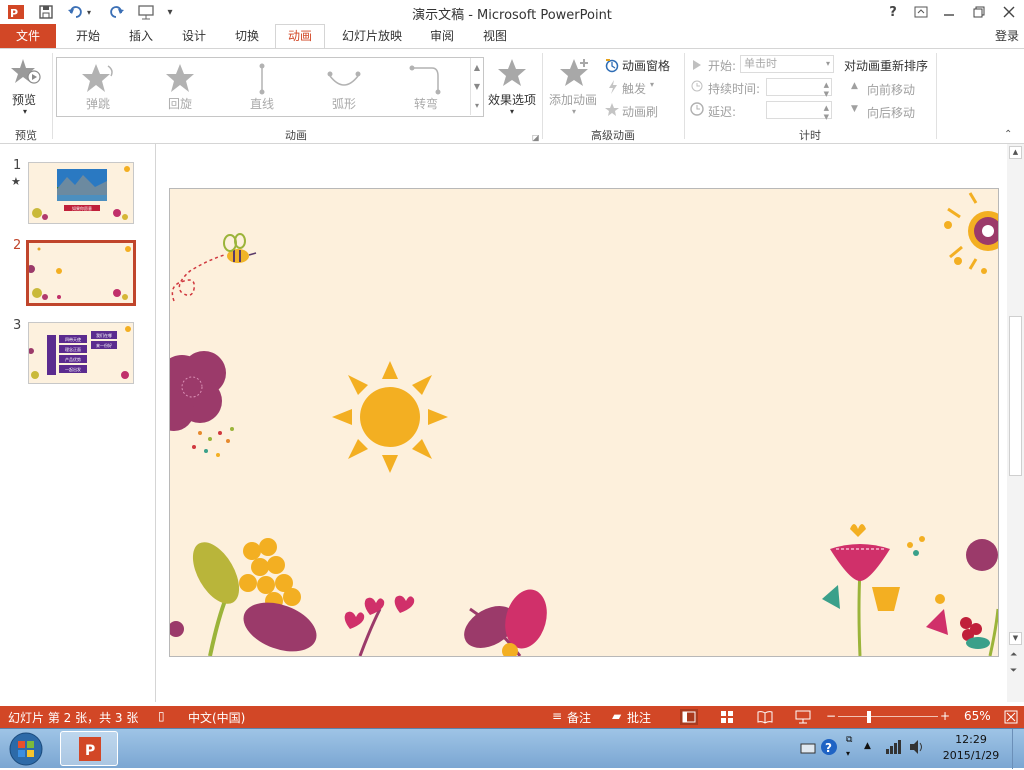 This screenshot has width=1024, height=770. I want to click on move-later-button: 向后移动, so click(891, 112).